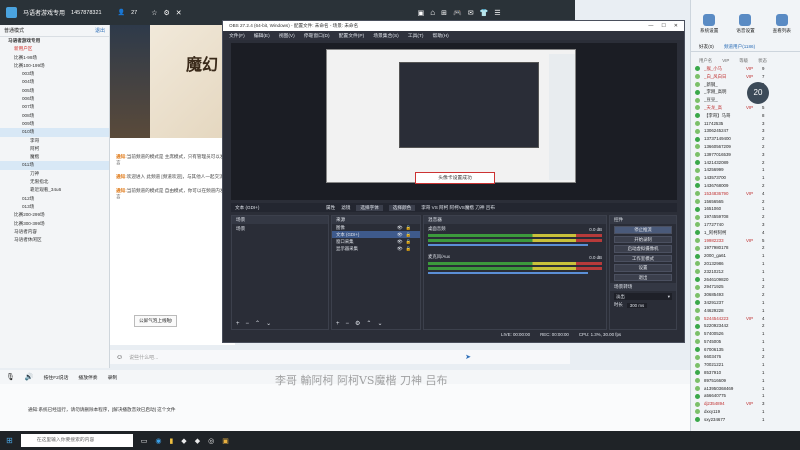 The width and height of the screenshot is (800, 450). Describe the element at coordinates (76, 440) in the screenshot. I see `taskbar-search: 在这里输入你要搜索的内容` at that location.